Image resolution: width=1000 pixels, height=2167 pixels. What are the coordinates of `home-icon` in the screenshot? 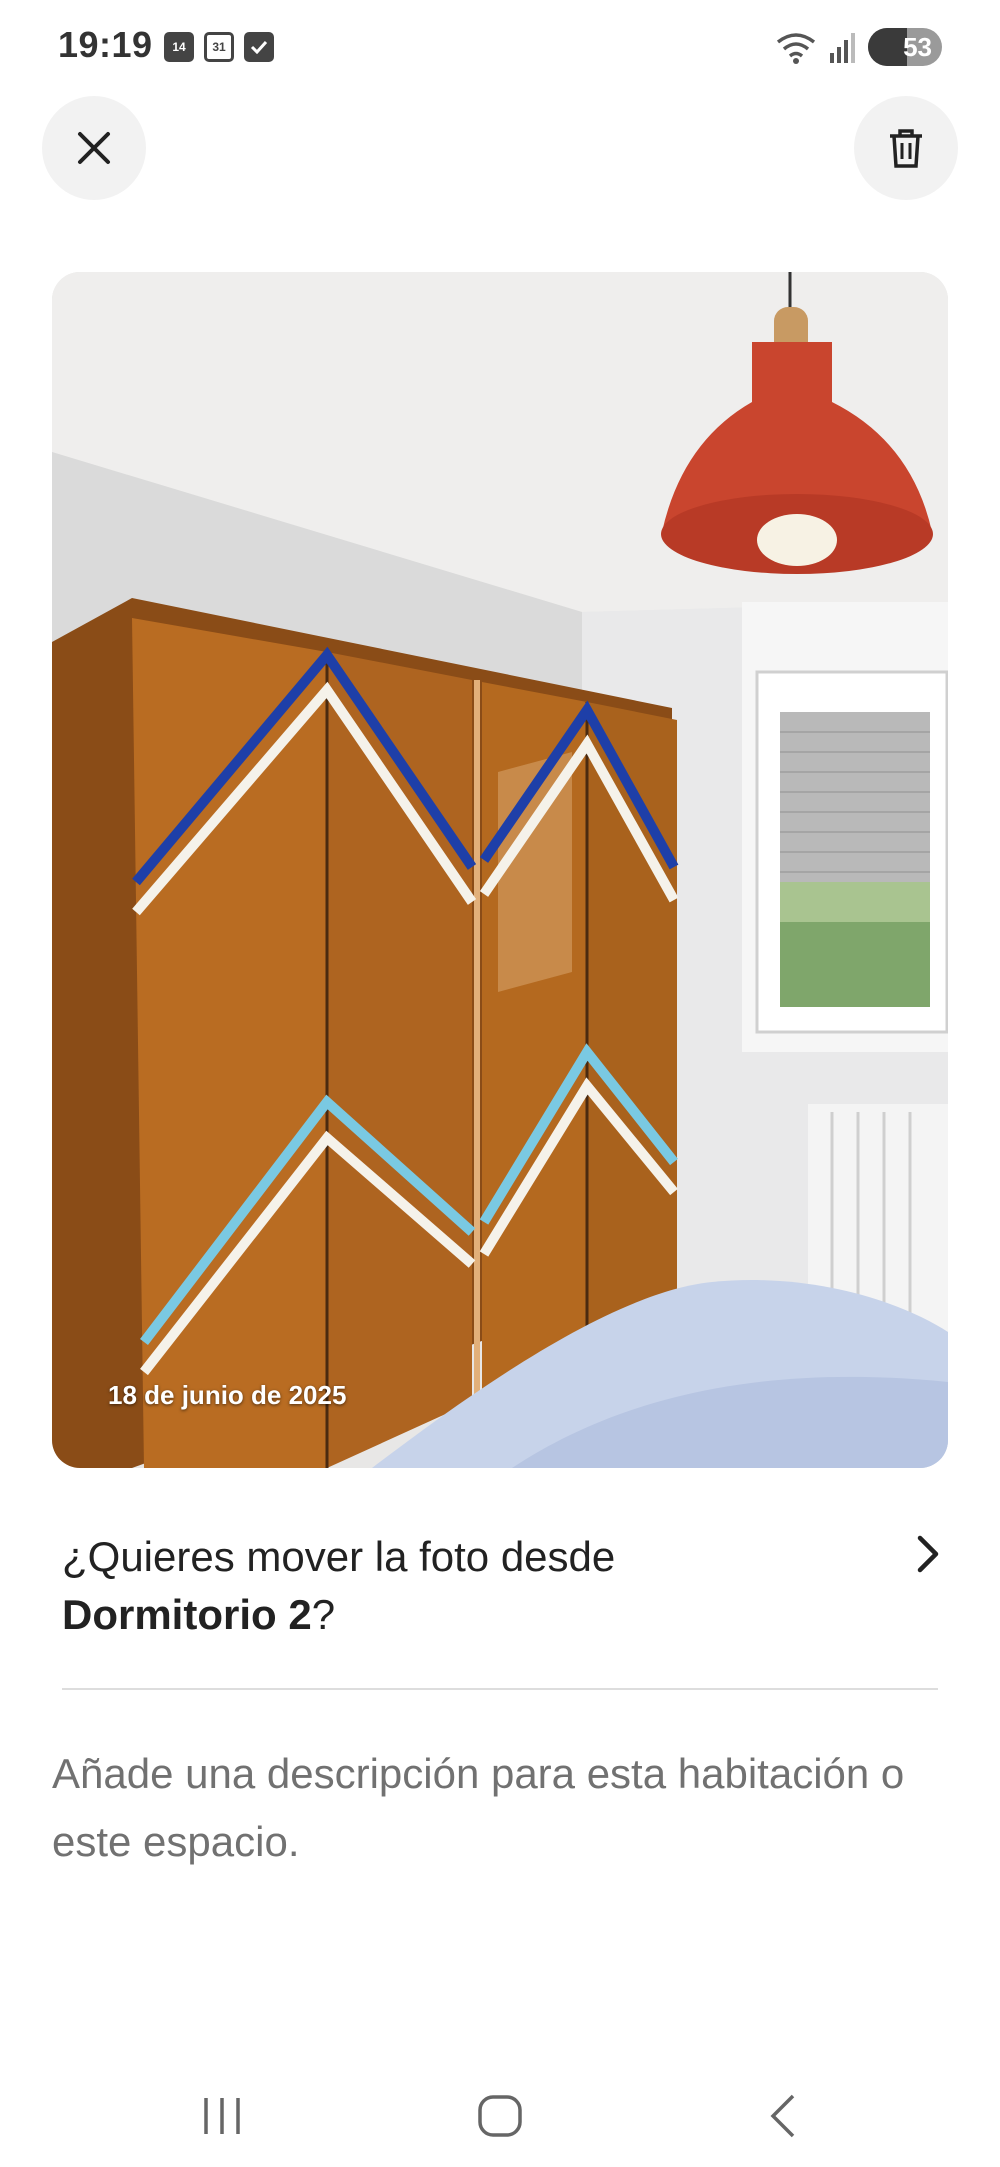 It's located at (500, 2116).